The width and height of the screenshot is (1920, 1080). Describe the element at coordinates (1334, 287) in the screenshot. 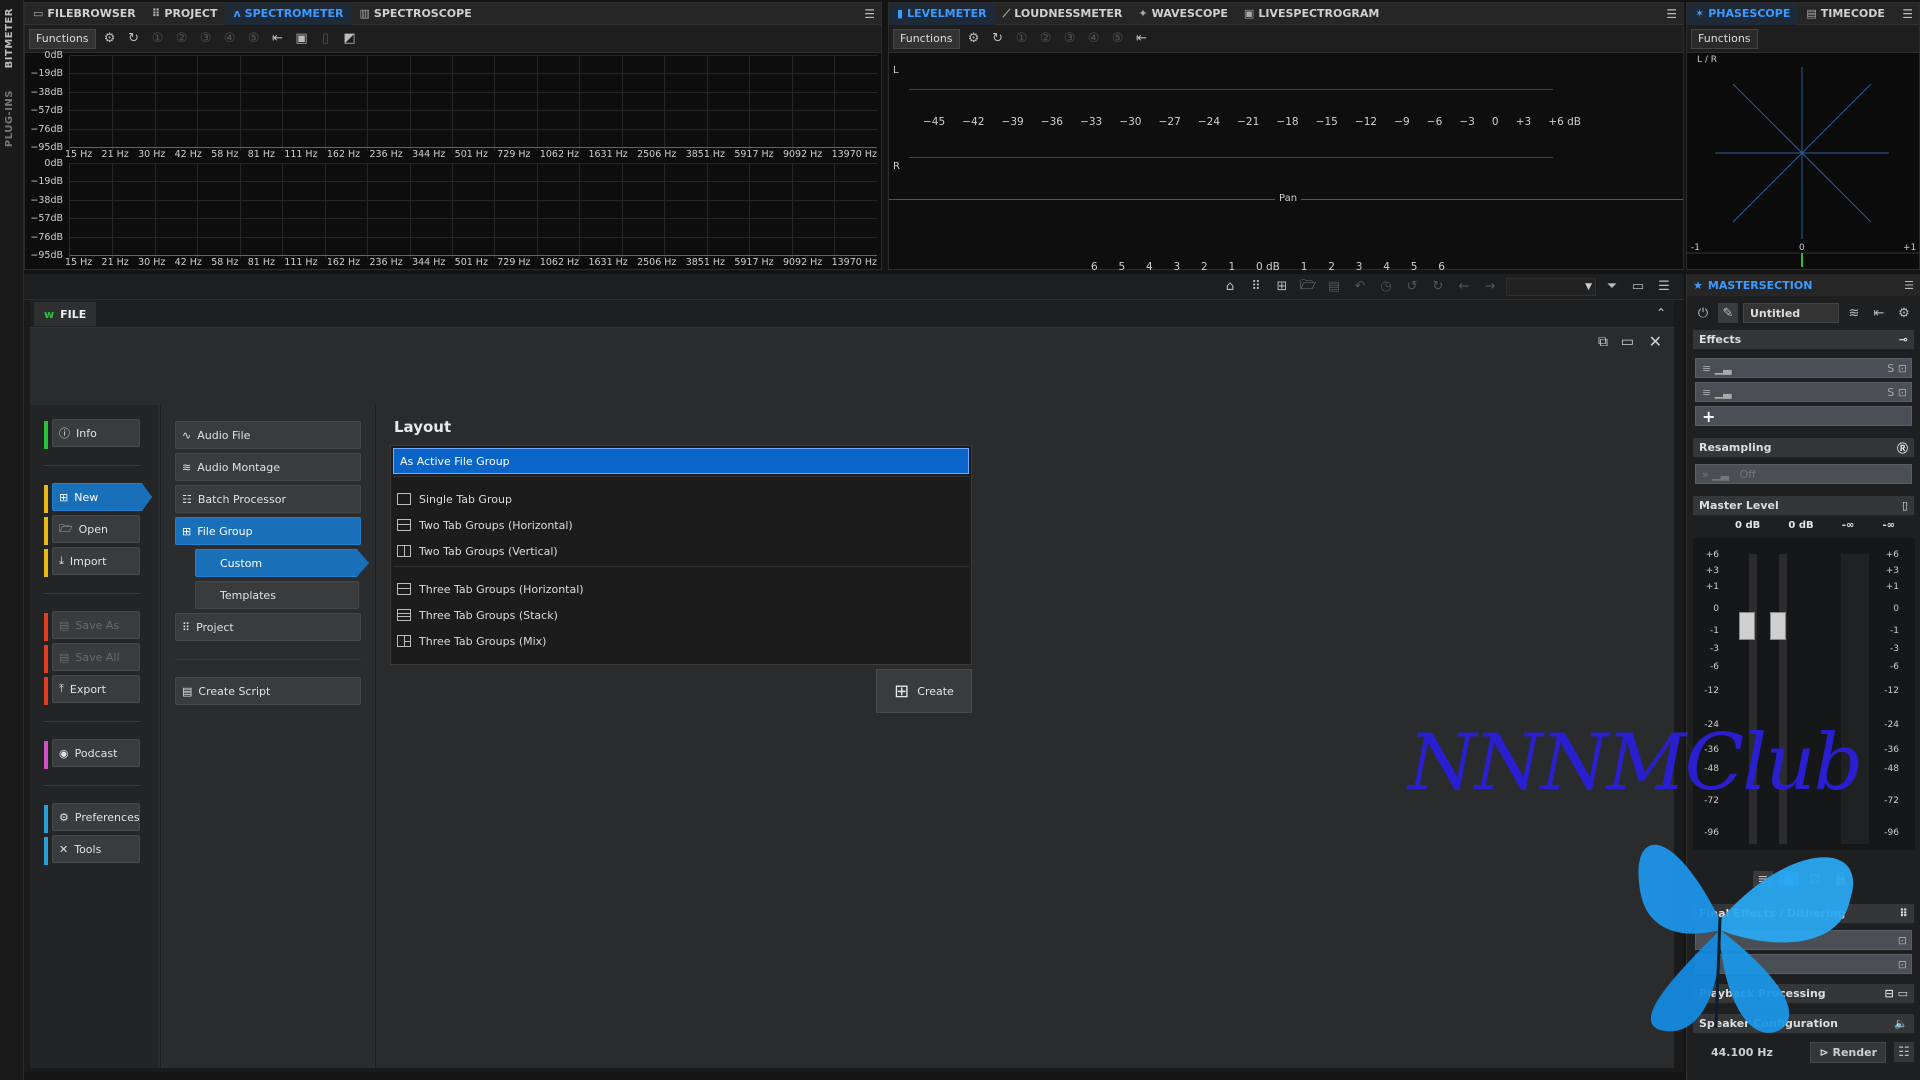

I see `save-icon: ▤` at that location.